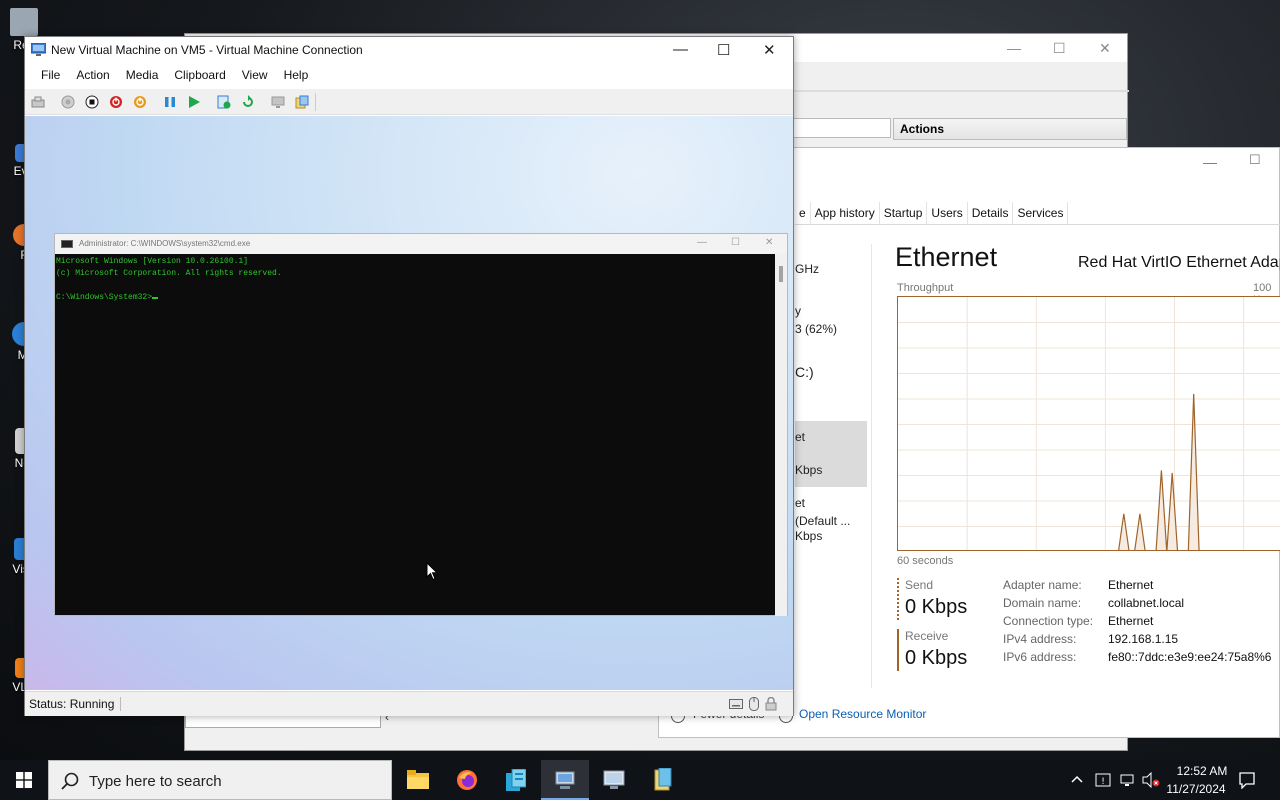 Image resolution: width=1280 pixels, height=800 pixels. What do you see at coordinates (781, 435) in the screenshot?
I see `cmd-scrollbar` at bounding box center [781, 435].